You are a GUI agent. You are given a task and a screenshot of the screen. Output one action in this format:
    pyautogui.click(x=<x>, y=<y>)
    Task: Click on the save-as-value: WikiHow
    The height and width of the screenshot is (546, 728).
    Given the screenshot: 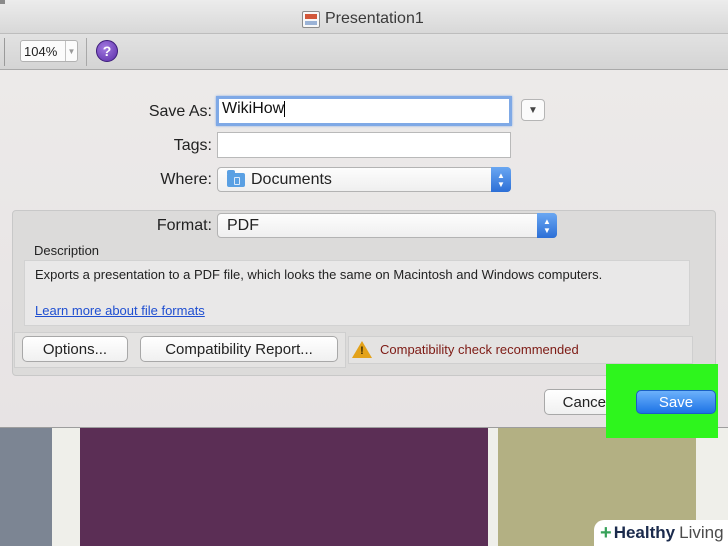 What is the action you would take?
    pyautogui.click(x=253, y=108)
    